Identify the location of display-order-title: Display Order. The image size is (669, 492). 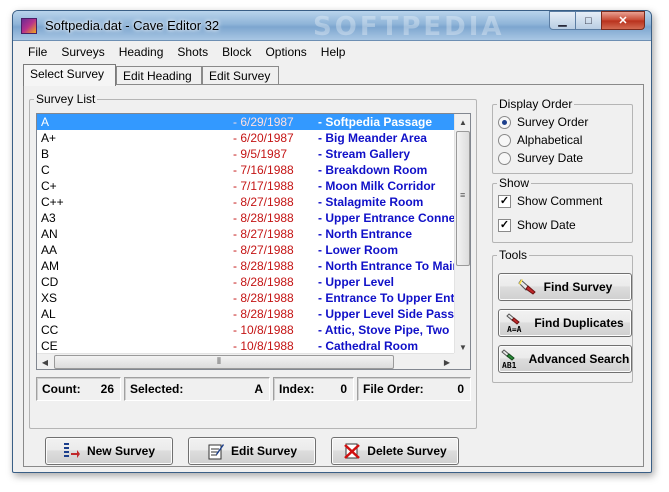
(536, 104).